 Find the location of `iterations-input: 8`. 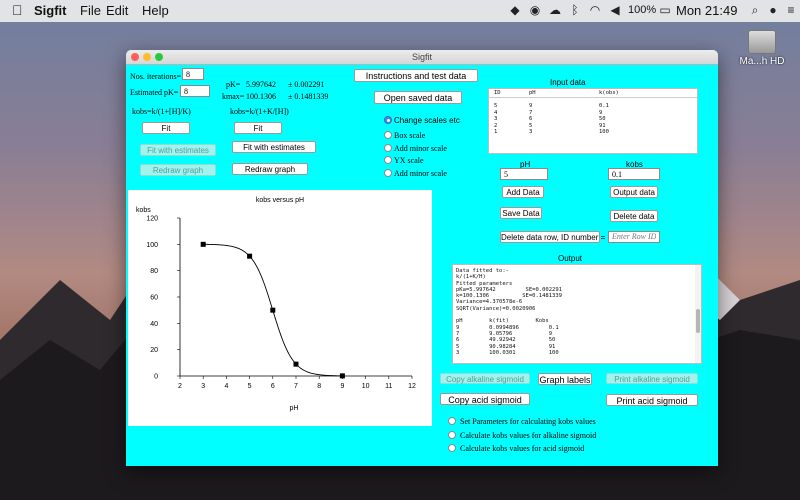

iterations-input: 8 is located at coordinates (193, 74).